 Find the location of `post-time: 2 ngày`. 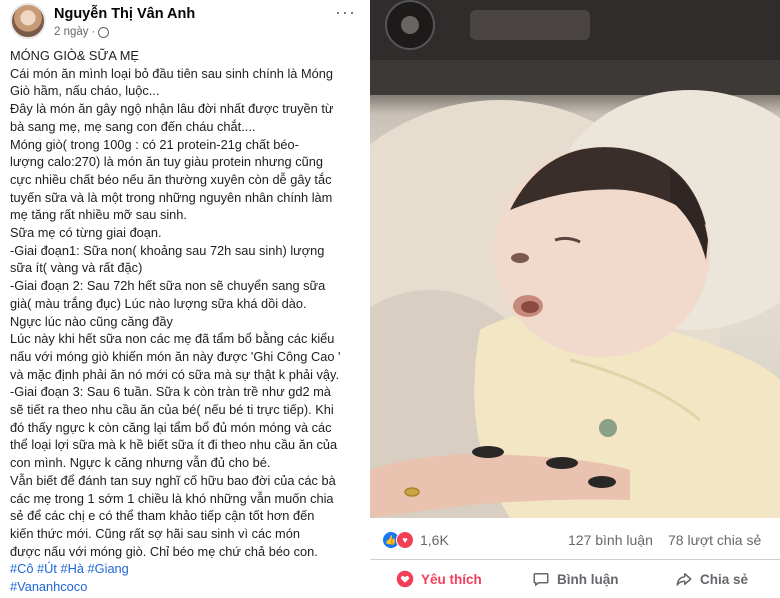

post-time: 2 ngày is located at coordinates (71, 32).